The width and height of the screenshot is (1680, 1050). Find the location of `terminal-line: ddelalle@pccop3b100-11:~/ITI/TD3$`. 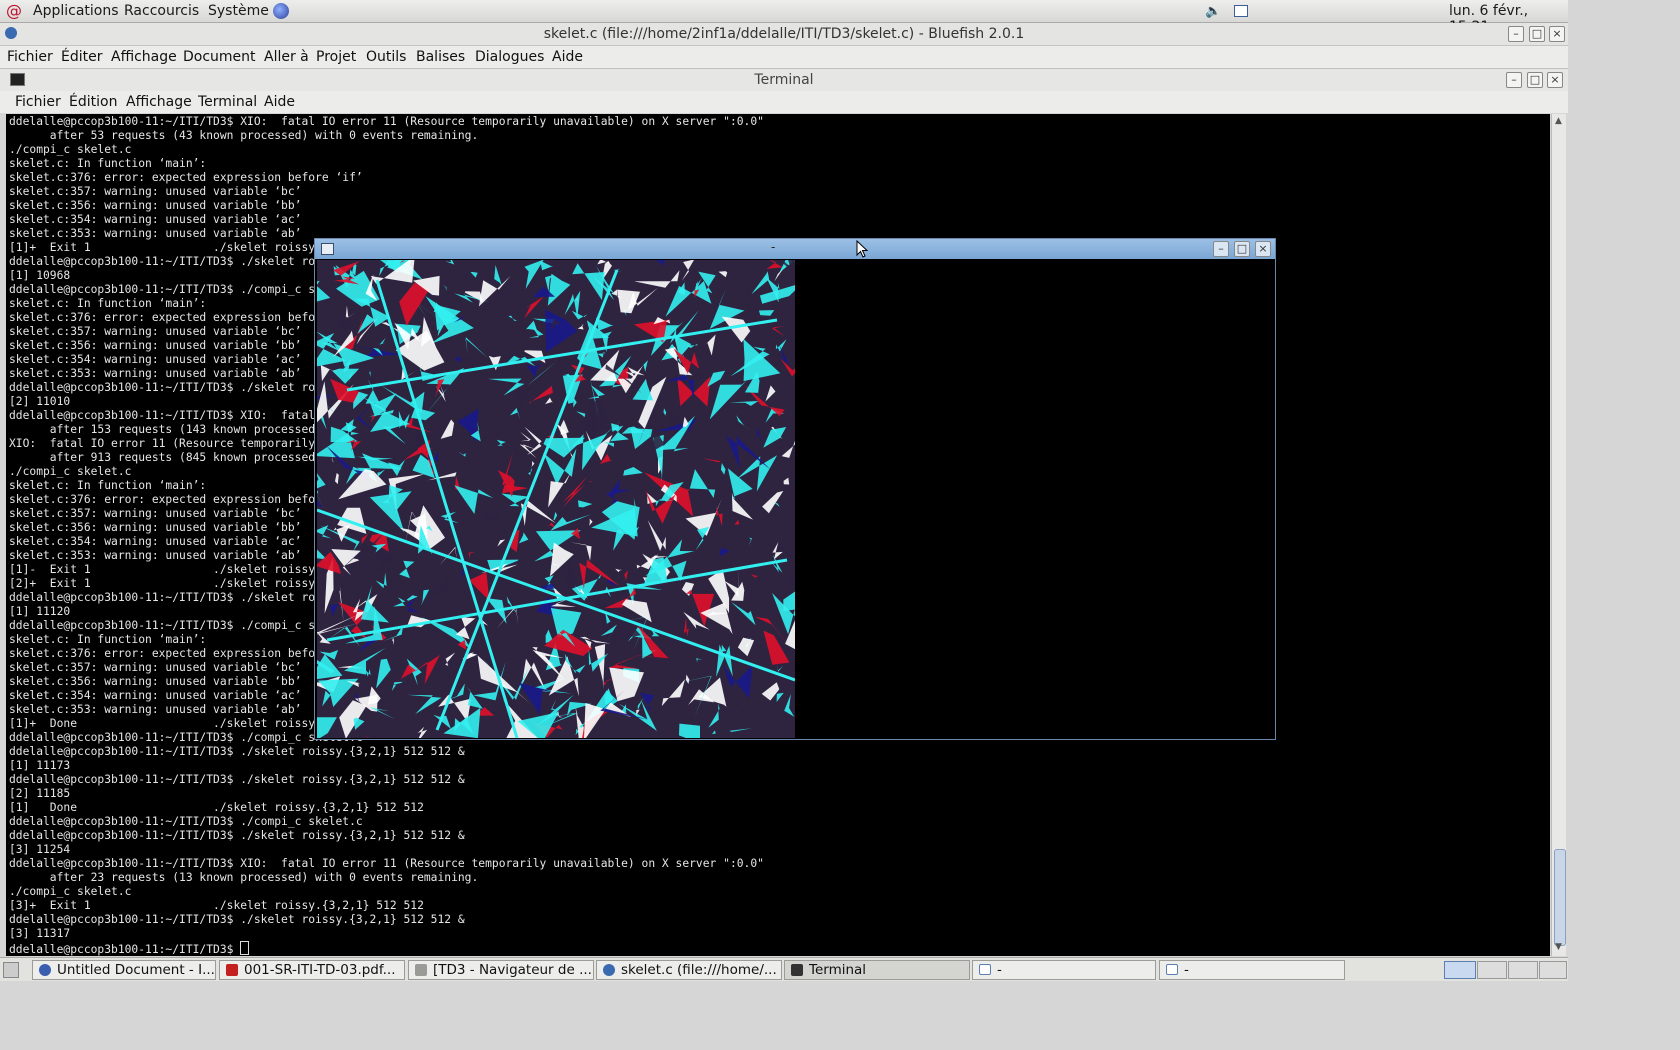

terminal-line: ddelalle@pccop3b100-11:~/ITI/TD3$ is located at coordinates (386, 948).